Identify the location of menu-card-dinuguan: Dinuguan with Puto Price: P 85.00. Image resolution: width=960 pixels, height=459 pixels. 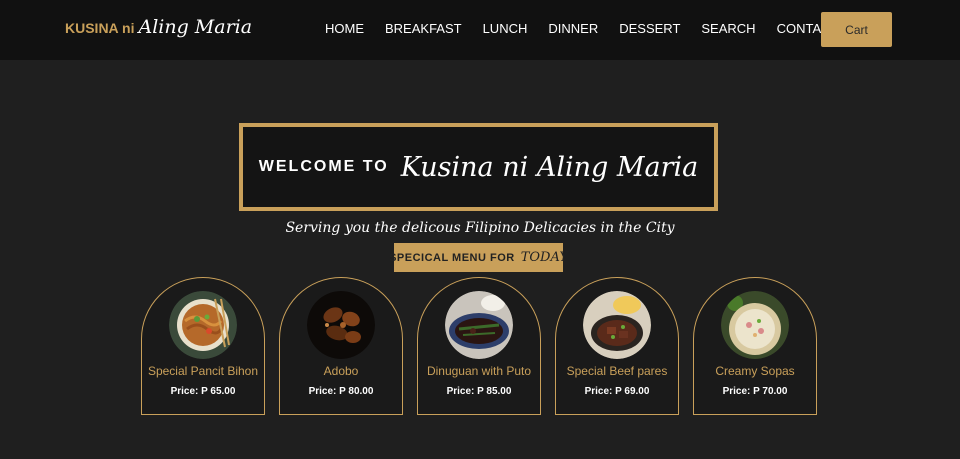
(479, 346).